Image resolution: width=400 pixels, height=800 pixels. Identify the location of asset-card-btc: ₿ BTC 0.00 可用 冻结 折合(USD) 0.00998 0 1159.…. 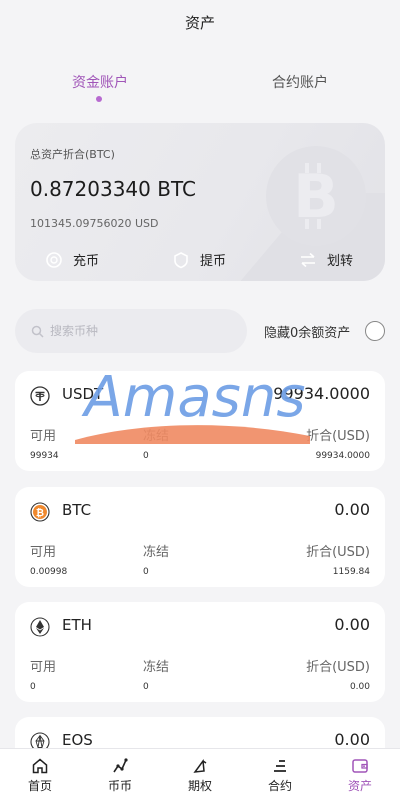
(200, 537).